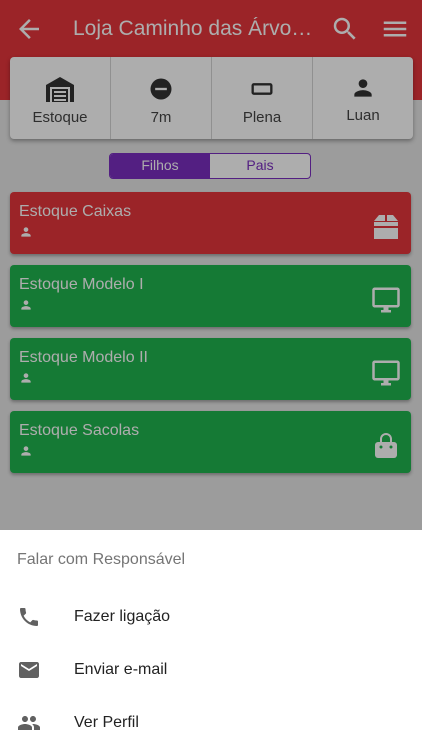 The width and height of the screenshot is (422, 750). I want to click on call-action-label: Fazer ligação, so click(122, 616).